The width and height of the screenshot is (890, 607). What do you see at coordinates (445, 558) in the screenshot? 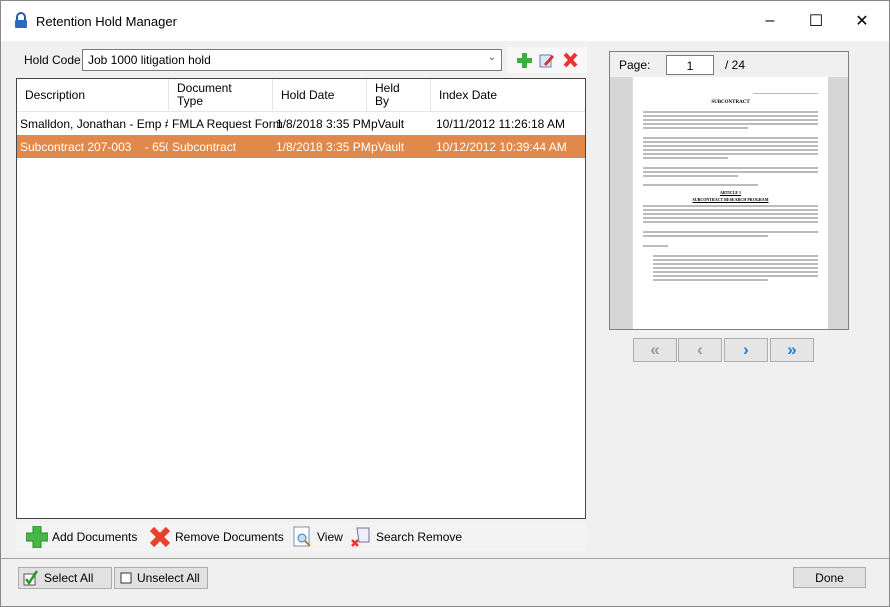
I see `divider` at bounding box center [445, 558].